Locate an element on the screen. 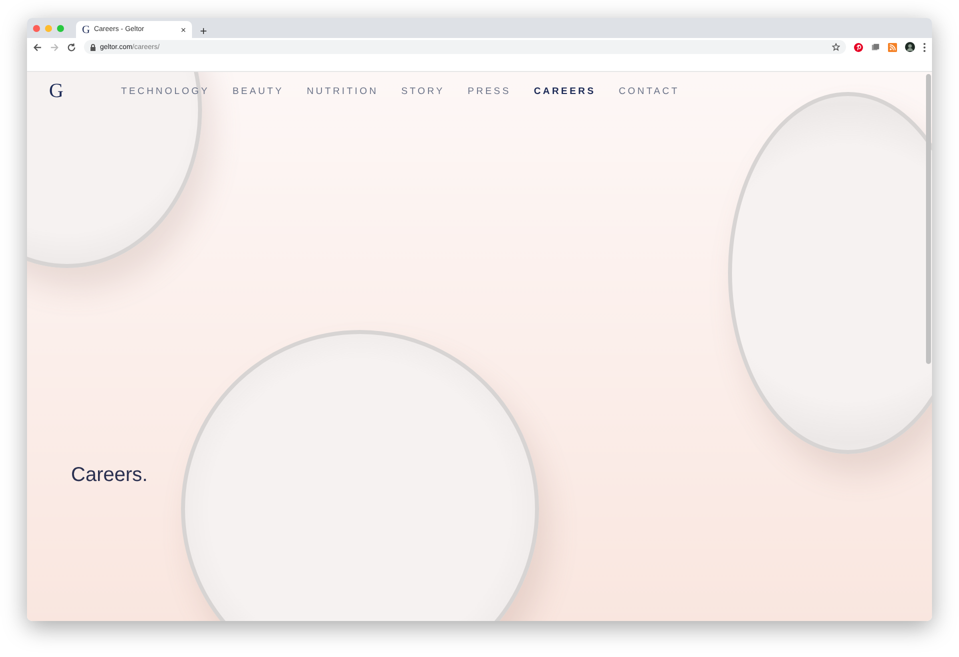 This screenshot has height=657, width=959. site-logo: G is located at coordinates (85, 91).